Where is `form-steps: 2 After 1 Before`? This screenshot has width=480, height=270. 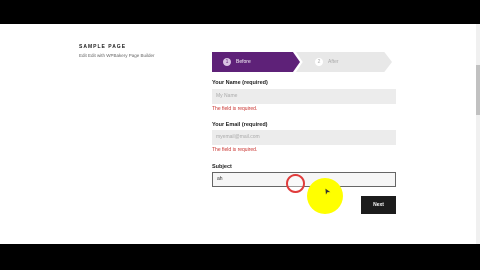 form-steps: 2 After 1 Before is located at coordinates (302, 62).